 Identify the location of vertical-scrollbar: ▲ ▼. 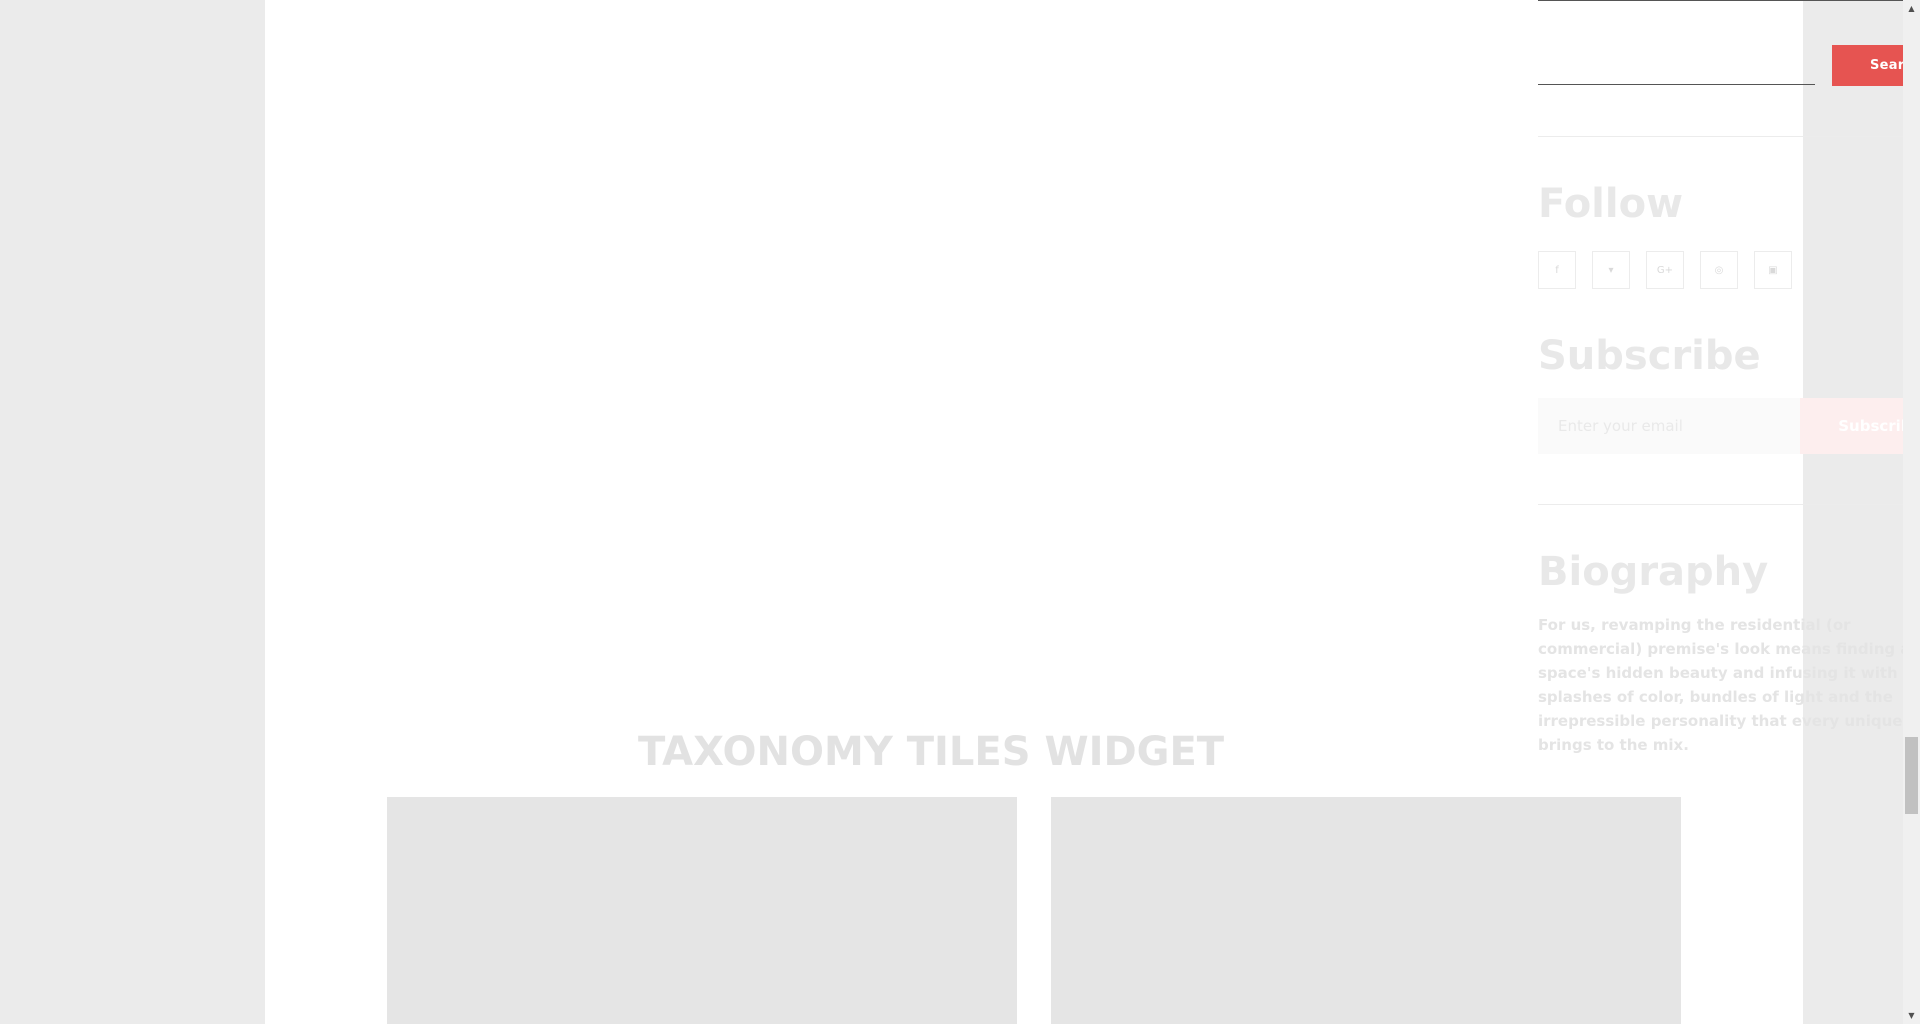
(1911, 512).